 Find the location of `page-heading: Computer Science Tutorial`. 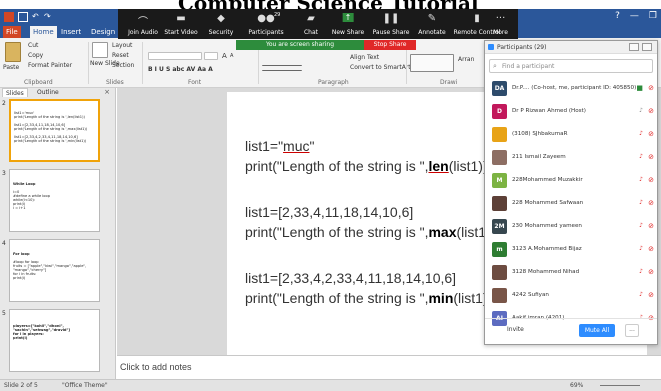

page-heading: Computer Science Tutorial is located at coordinates (330, 4).